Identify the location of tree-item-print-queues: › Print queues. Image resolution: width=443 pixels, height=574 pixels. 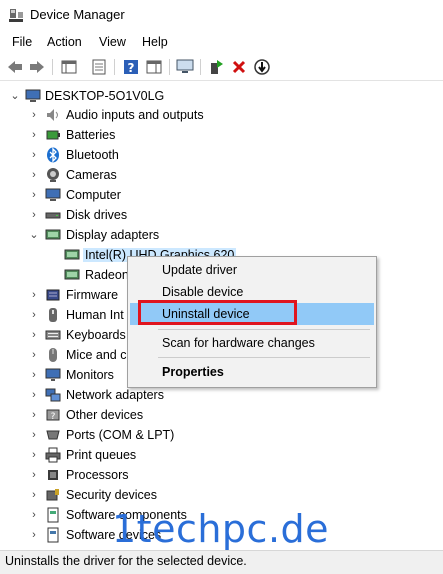
(221, 455).